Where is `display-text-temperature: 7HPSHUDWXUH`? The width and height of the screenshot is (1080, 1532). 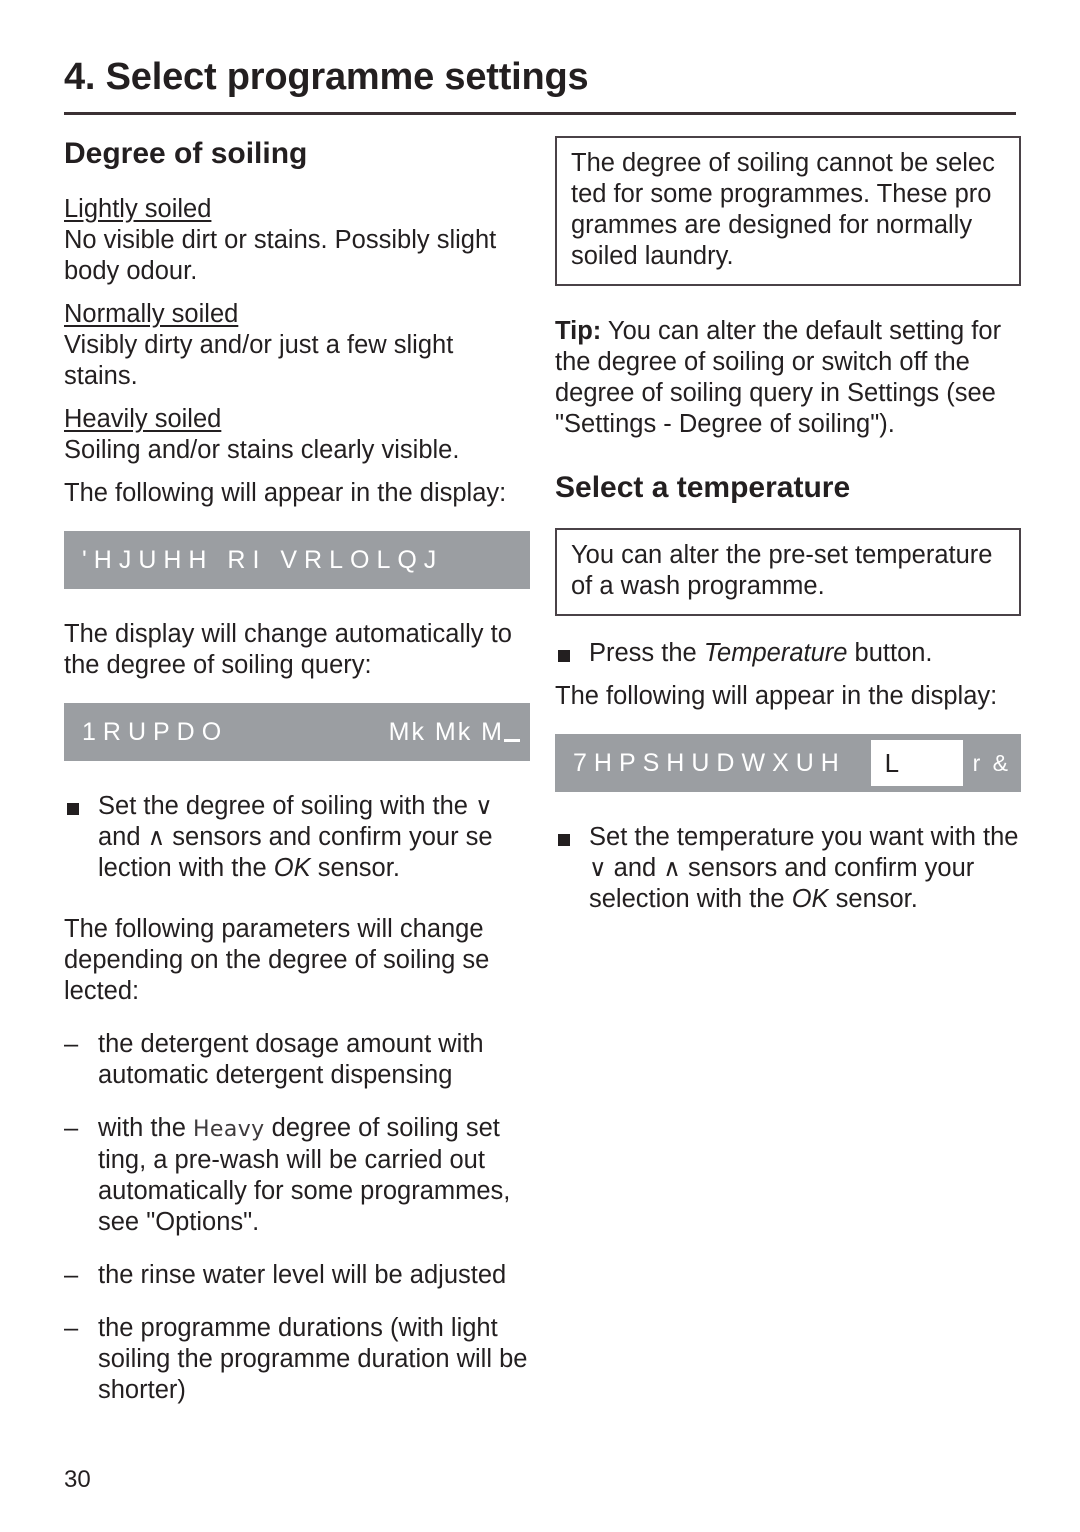
display-text-temperature: 7HPSHUDWXUH is located at coordinates (709, 762).